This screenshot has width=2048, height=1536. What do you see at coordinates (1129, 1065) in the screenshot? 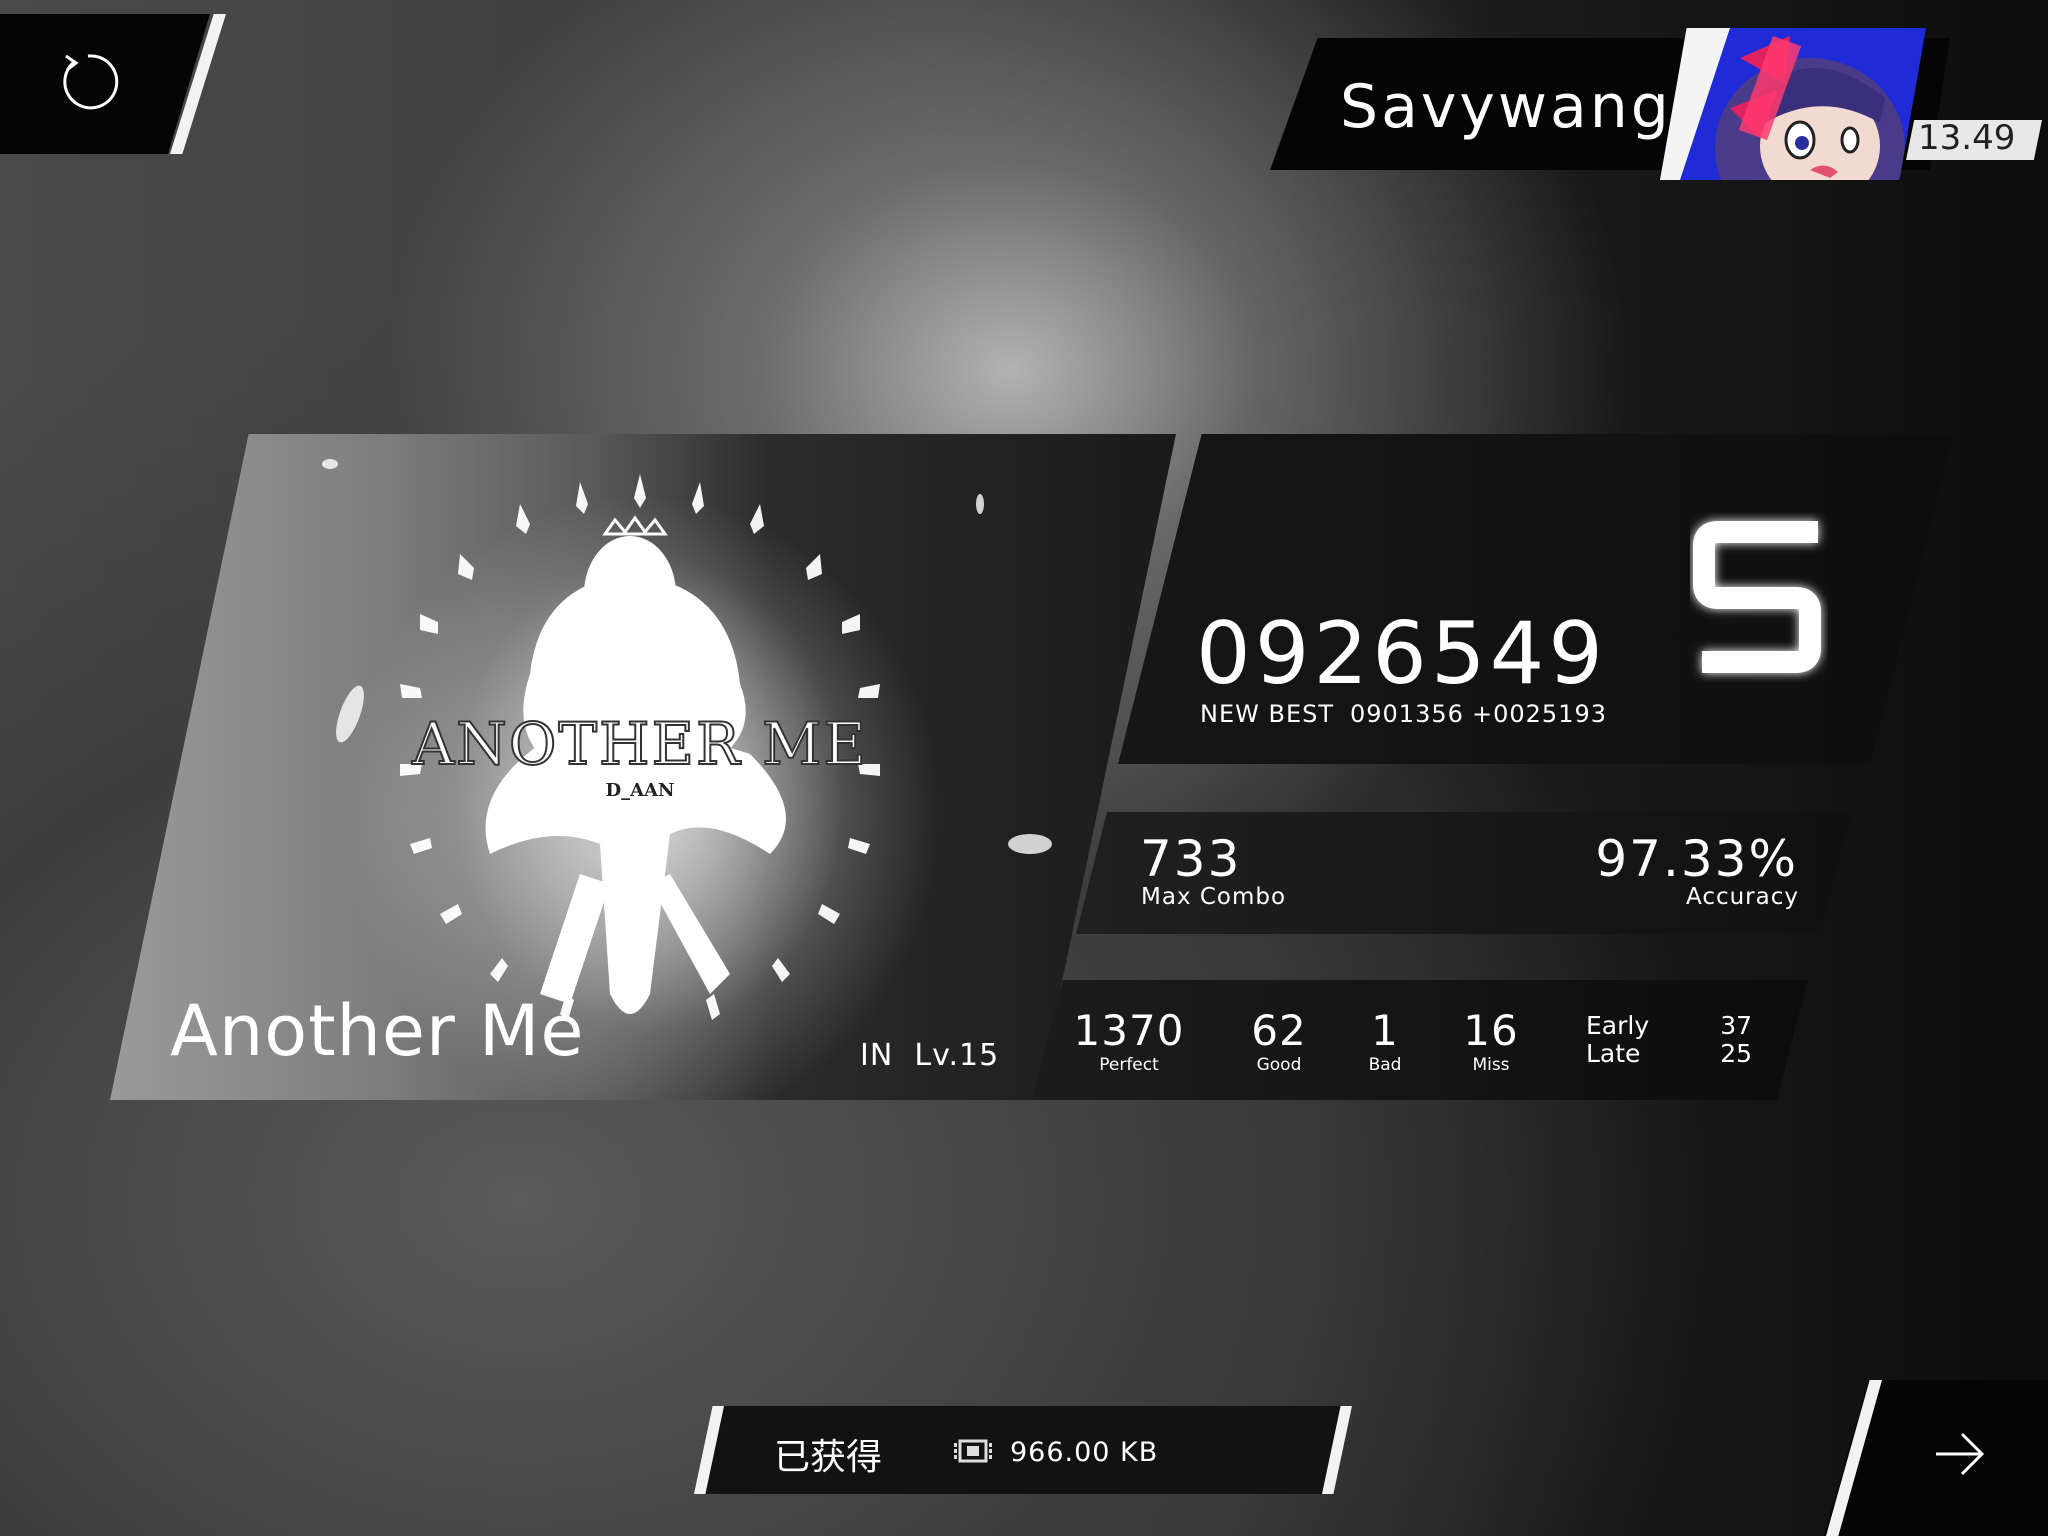
I see `perfect-label: Perfect` at bounding box center [1129, 1065].